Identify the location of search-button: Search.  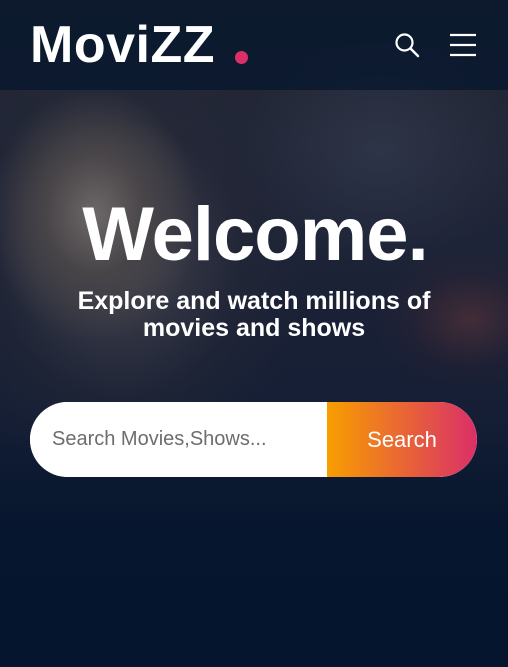
(402, 439).